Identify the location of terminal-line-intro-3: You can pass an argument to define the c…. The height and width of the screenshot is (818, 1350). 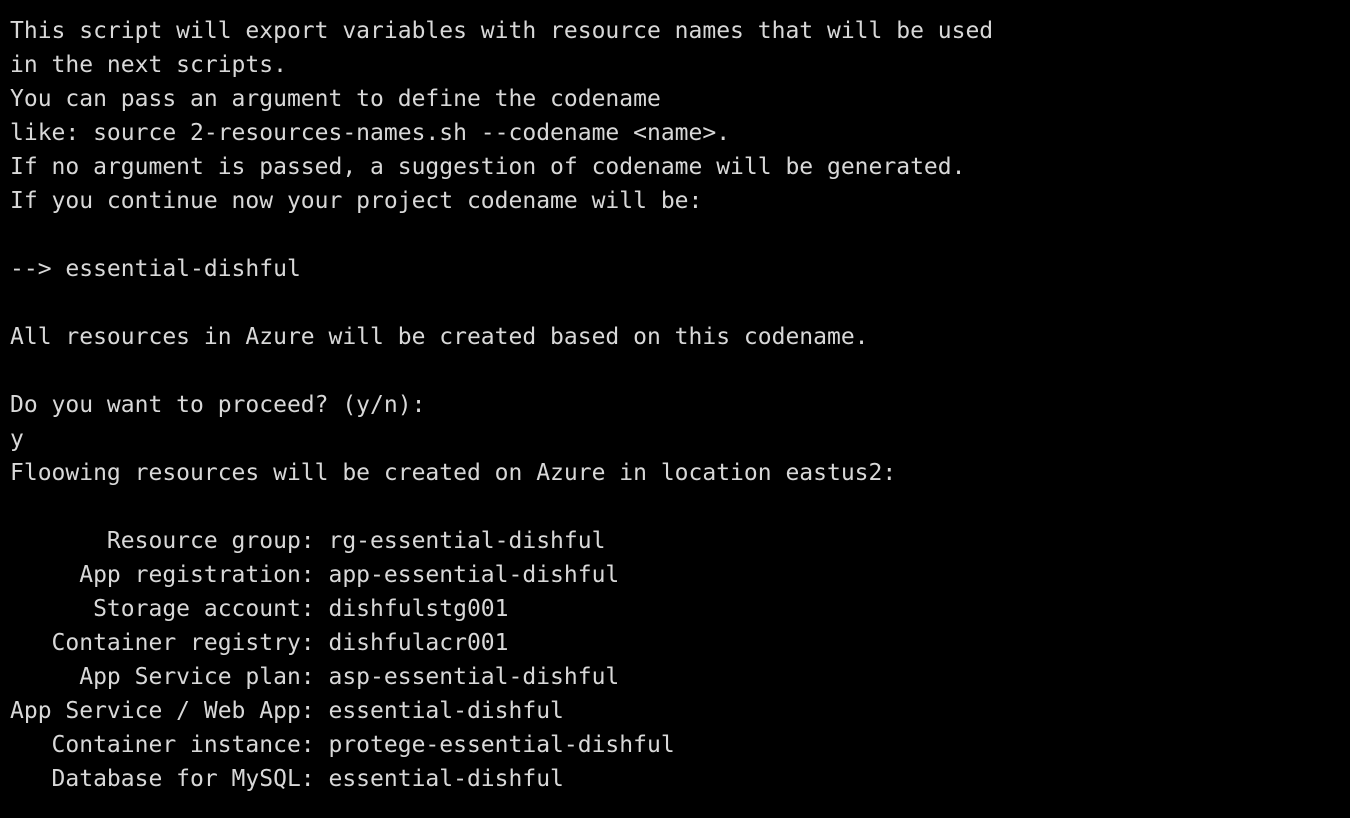
(335, 99).